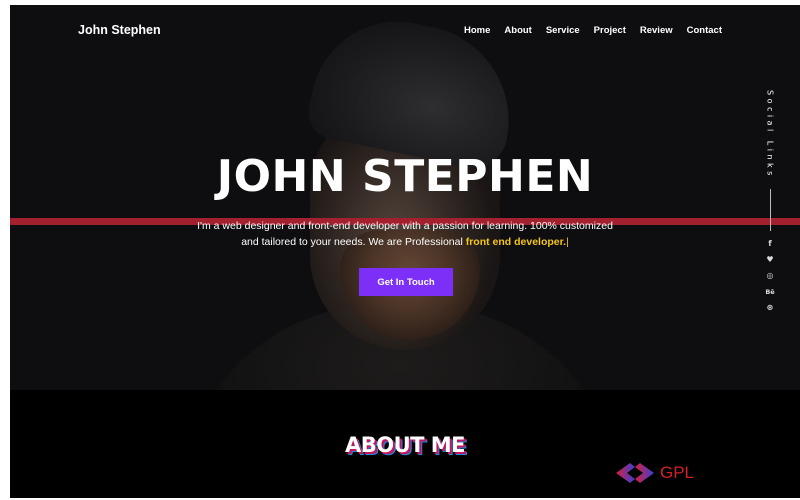  I want to click on gpl-text: GPL, so click(677, 472).